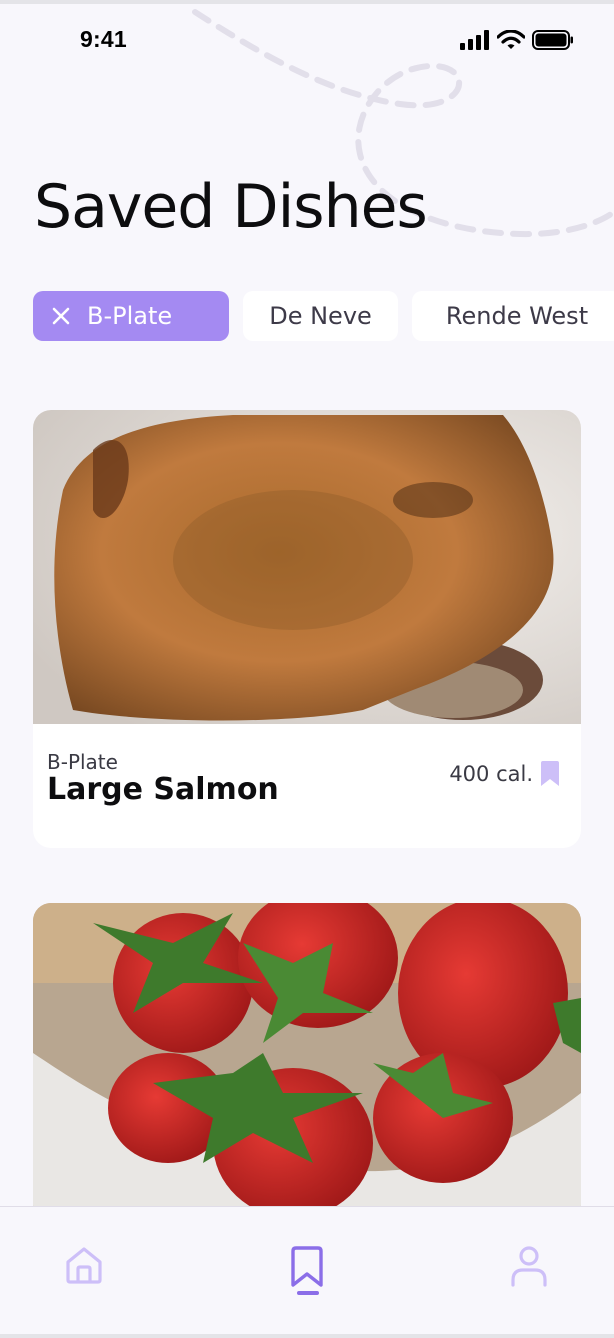 The height and width of the screenshot is (1338, 614). I want to click on filter-chip-de-neve: De Neve, so click(320, 316).